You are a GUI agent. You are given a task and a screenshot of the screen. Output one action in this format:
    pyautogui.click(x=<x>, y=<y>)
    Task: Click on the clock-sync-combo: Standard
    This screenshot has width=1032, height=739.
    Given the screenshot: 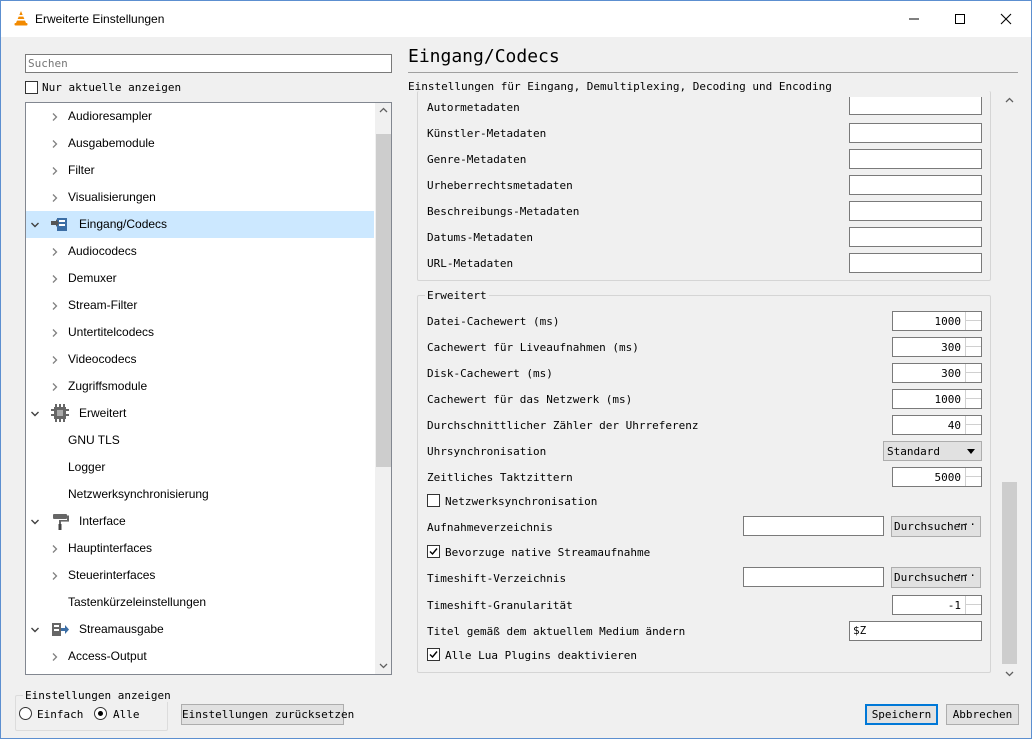 What is the action you would take?
    pyautogui.click(x=932, y=451)
    